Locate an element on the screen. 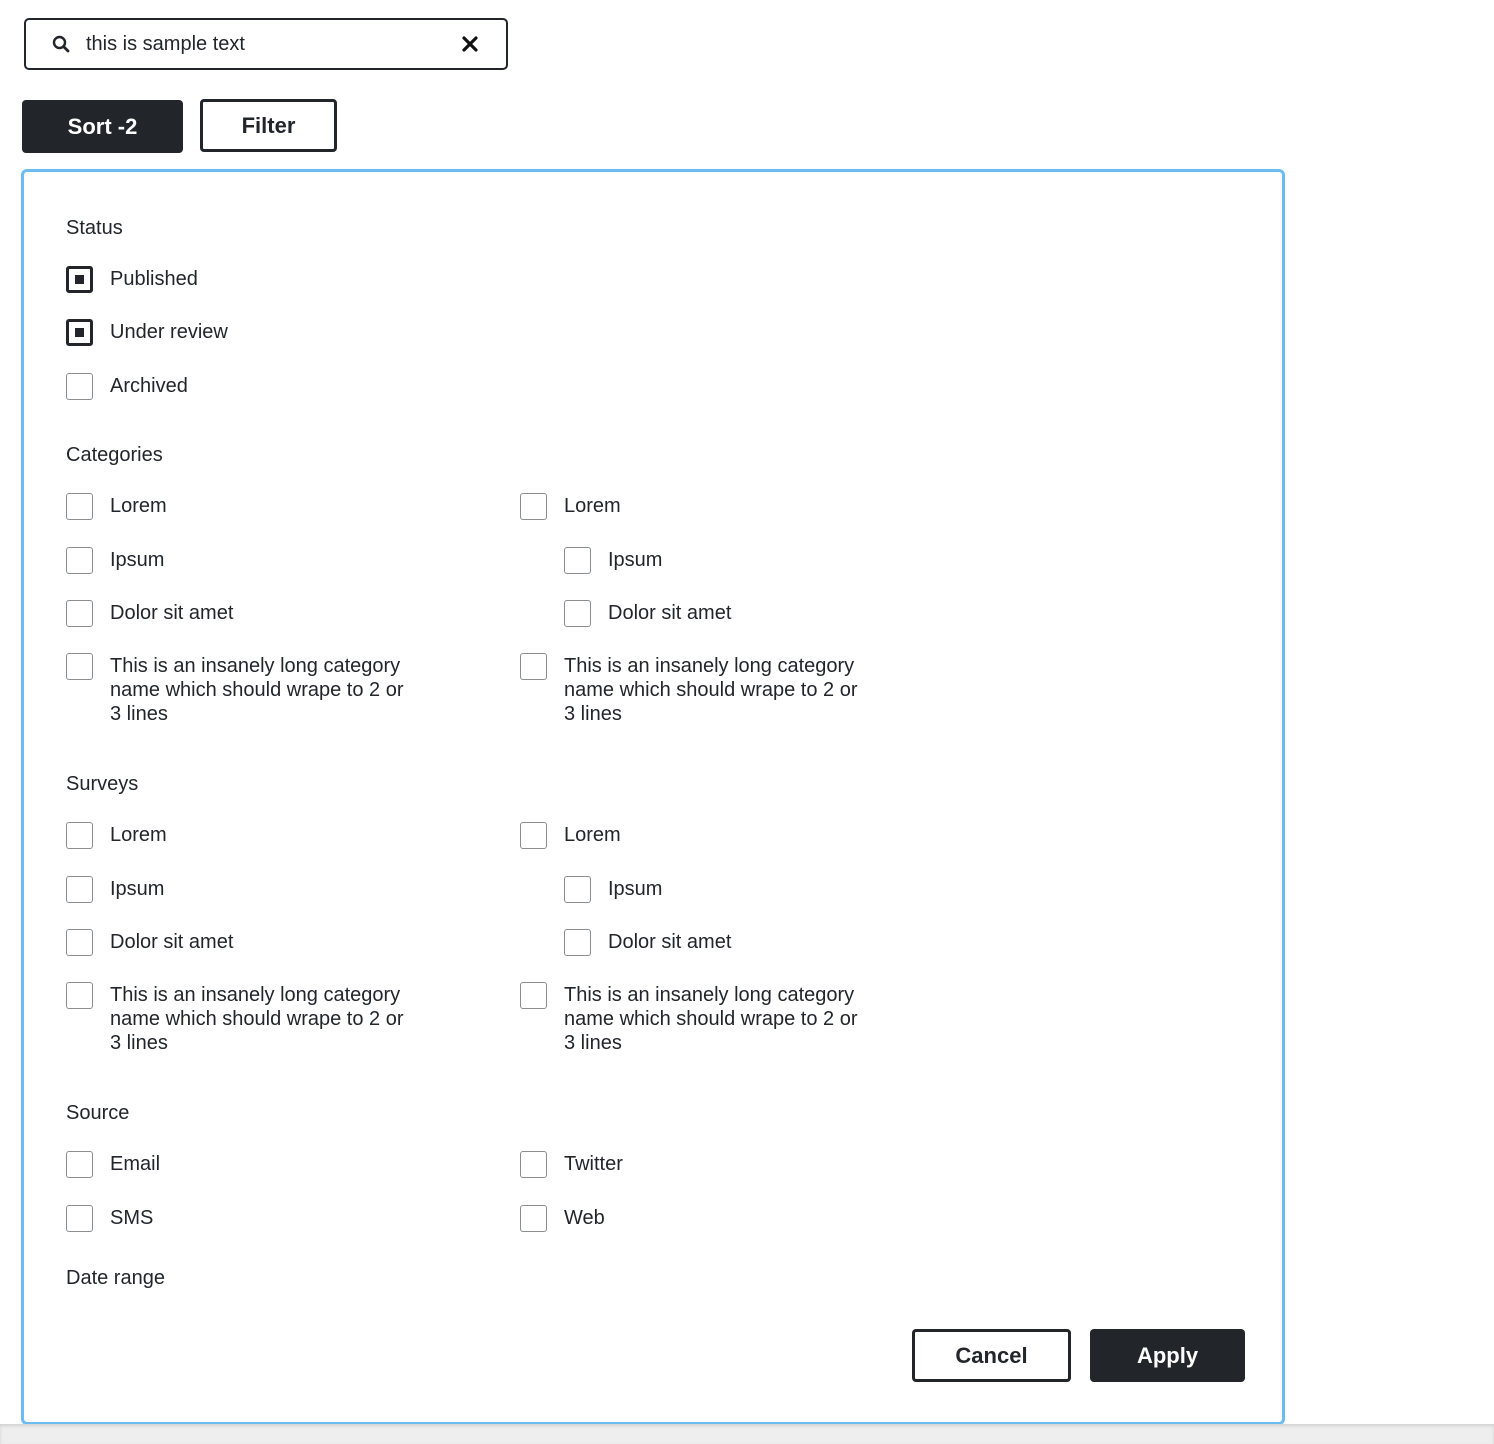  checkbox-label: Web is located at coordinates (584, 1218).